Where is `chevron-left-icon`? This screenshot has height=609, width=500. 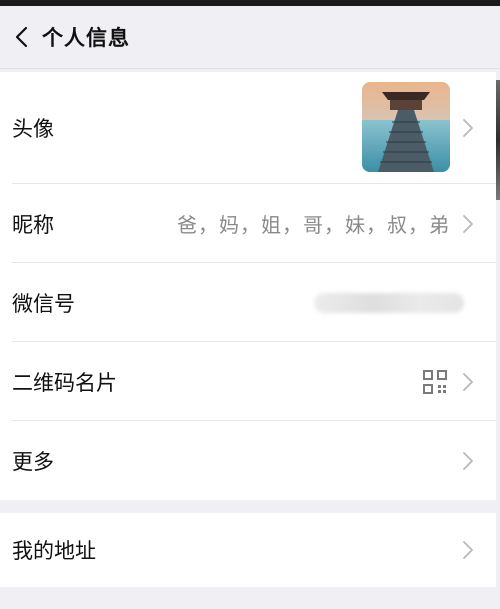
chevron-left-icon is located at coordinates (21, 37).